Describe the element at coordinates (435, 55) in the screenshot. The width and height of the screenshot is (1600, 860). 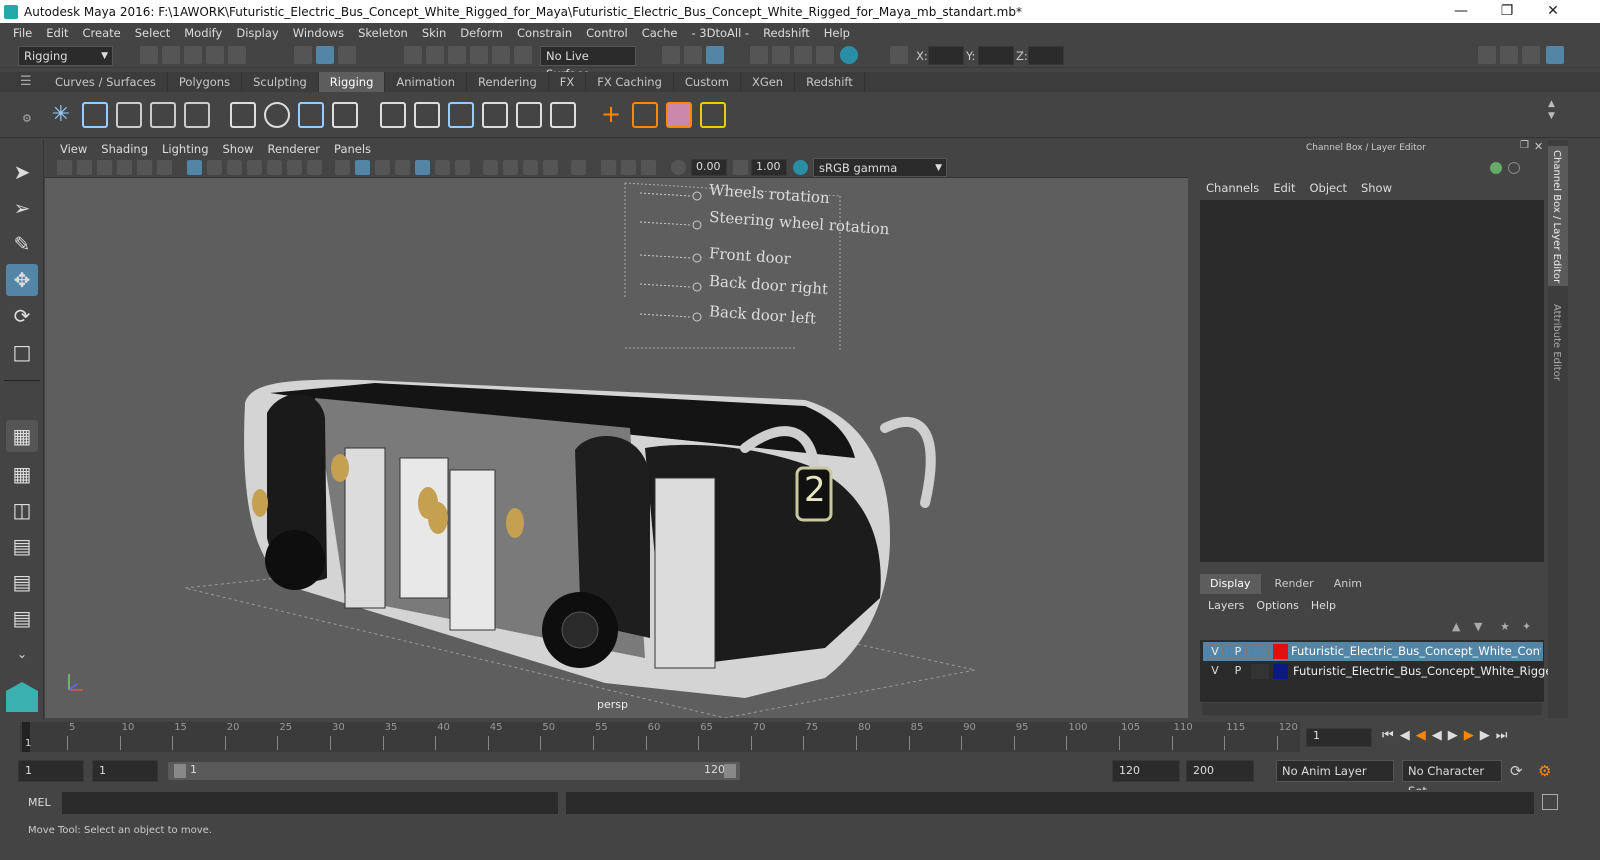
I see `snap-curve-icon` at that location.